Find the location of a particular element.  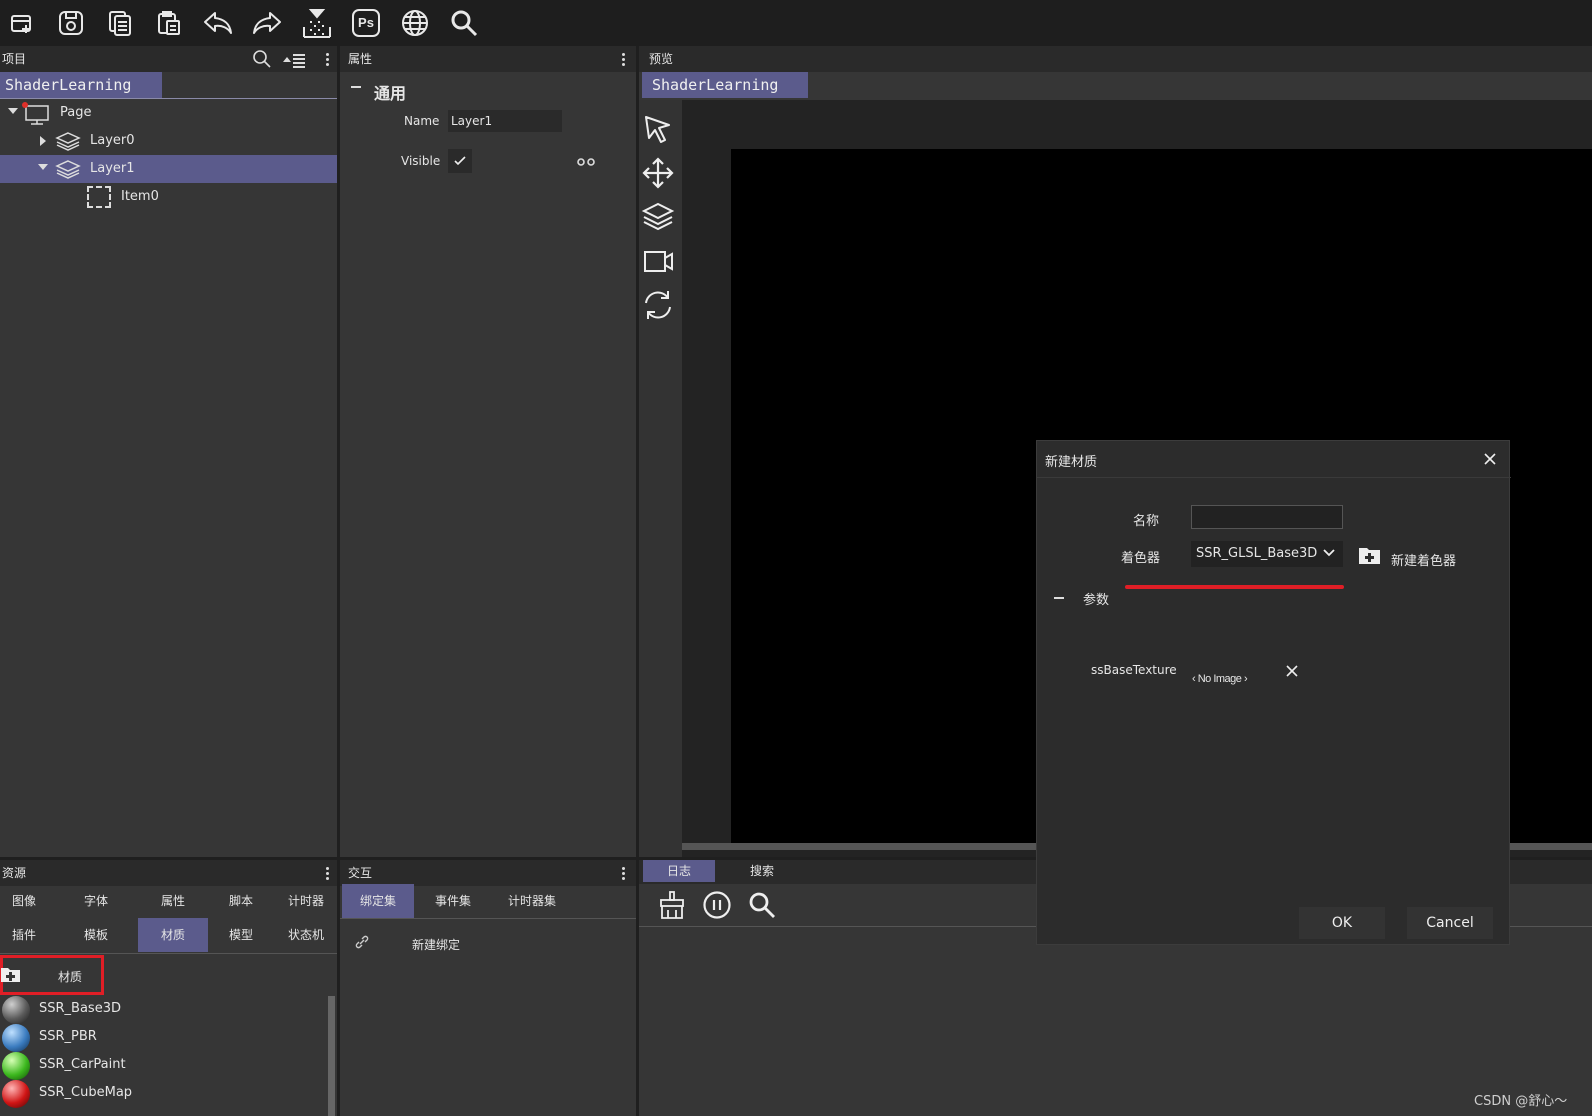

chevron-down-icon is located at coordinates (1329, 553).